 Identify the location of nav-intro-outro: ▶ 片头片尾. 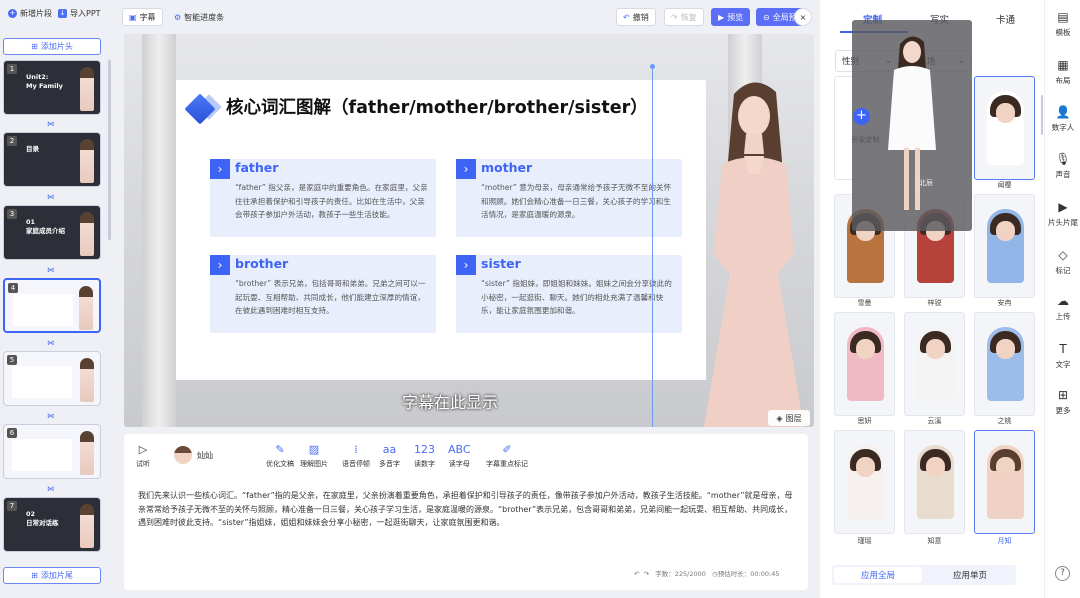
(1062, 214).